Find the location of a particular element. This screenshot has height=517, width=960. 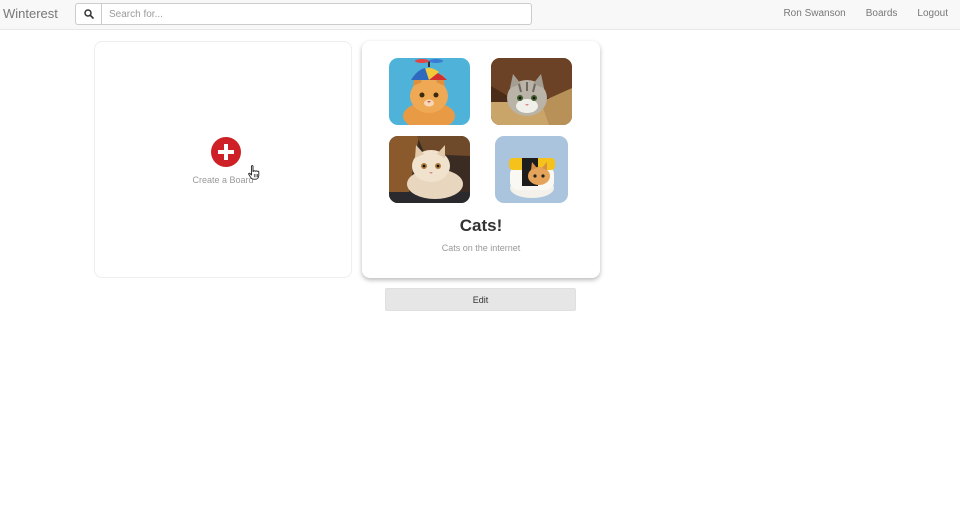

edit-board-button: Edit is located at coordinates (480, 299).